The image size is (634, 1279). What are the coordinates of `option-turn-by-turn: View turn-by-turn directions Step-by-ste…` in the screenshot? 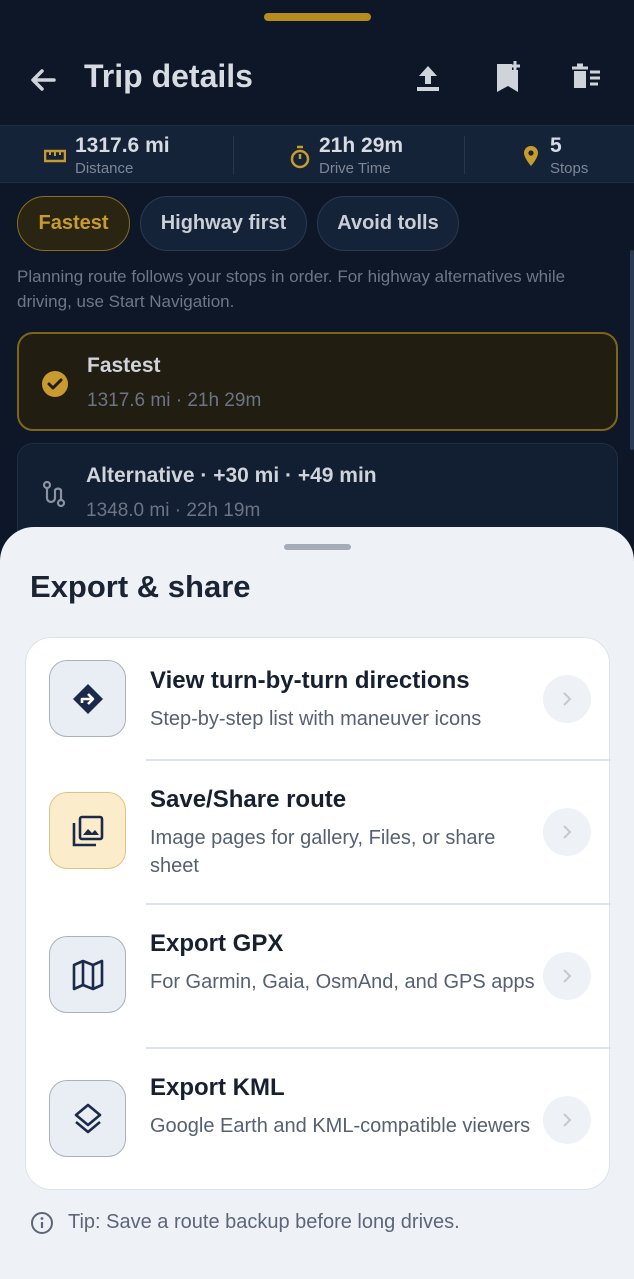 It's located at (318, 699).